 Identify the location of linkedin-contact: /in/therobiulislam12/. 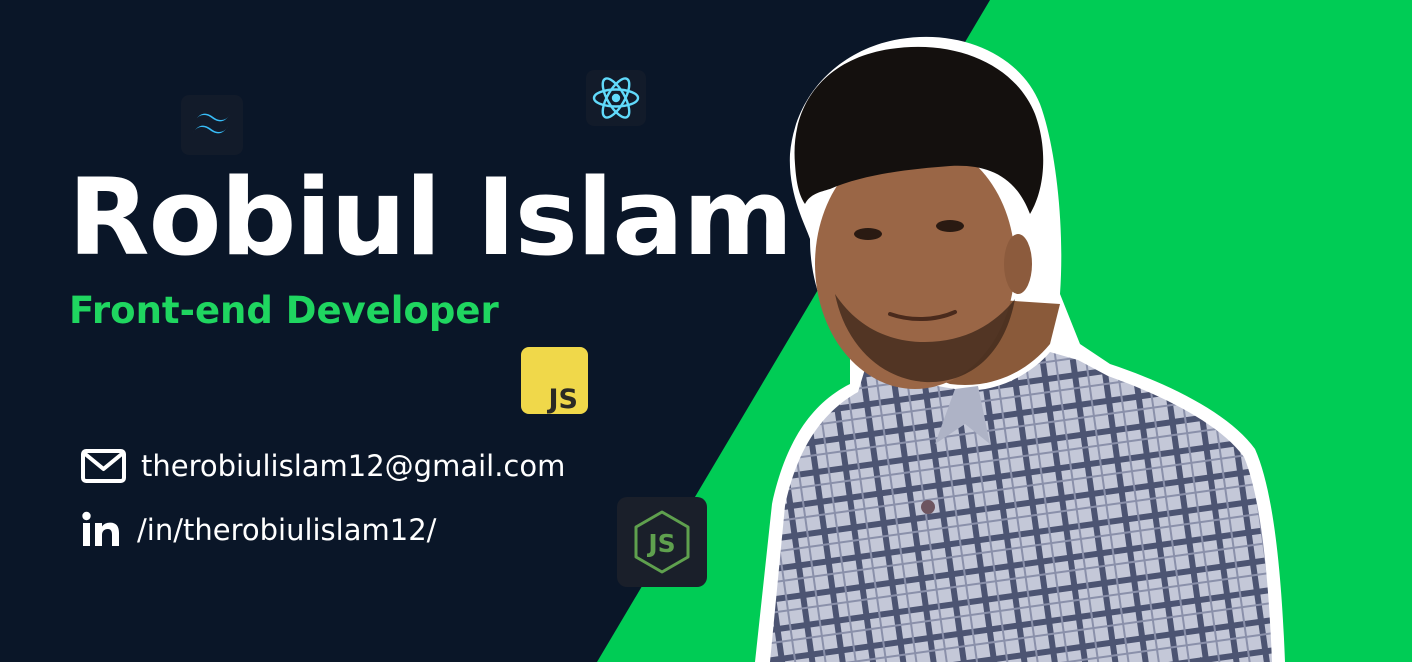
(258, 530).